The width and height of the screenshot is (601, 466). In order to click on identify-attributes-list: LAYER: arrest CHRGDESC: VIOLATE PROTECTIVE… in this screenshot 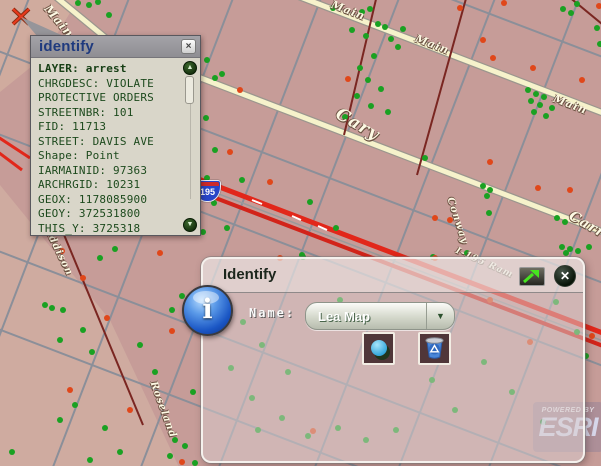, I will do `click(115, 146)`.